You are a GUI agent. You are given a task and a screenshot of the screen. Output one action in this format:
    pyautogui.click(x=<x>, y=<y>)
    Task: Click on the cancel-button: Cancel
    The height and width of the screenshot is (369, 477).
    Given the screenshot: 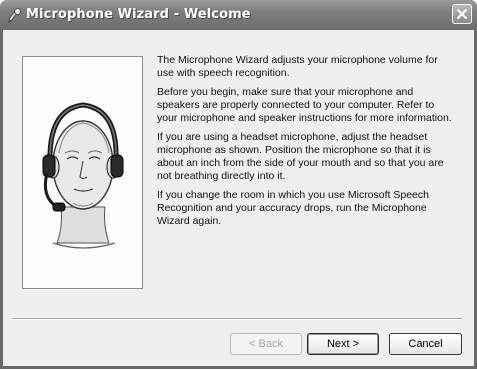 What is the action you would take?
    pyautogui.click(x=425, y=344)
    